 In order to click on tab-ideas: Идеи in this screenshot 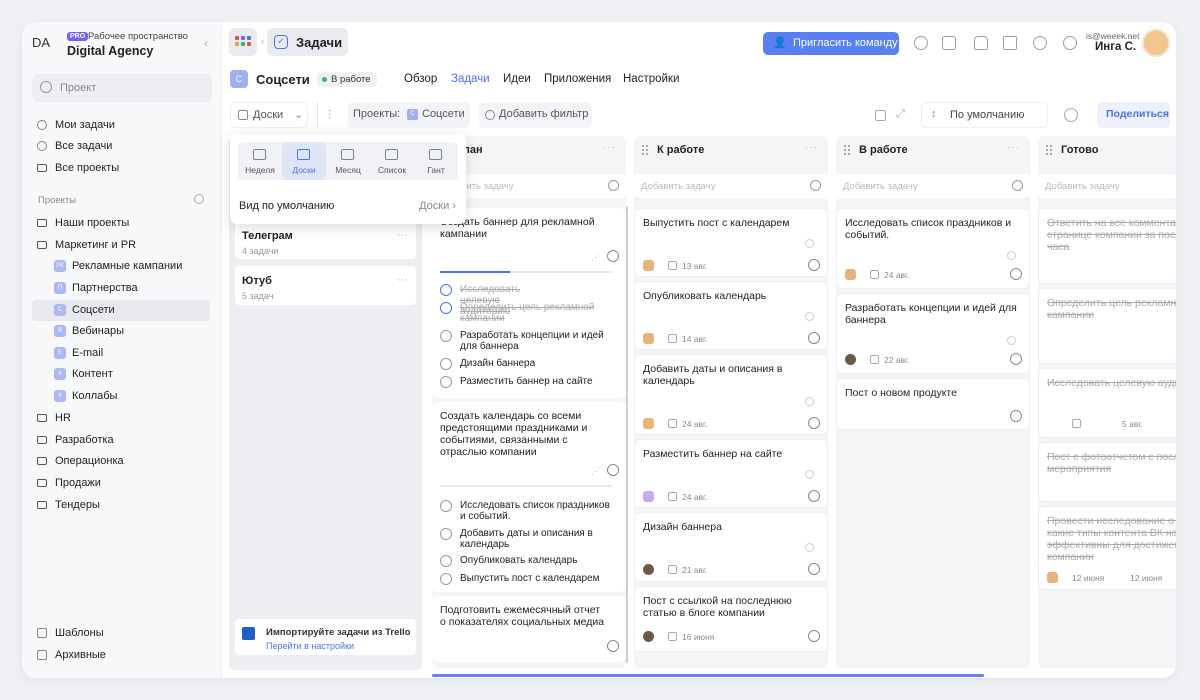, I will do `click(517, 79)`.